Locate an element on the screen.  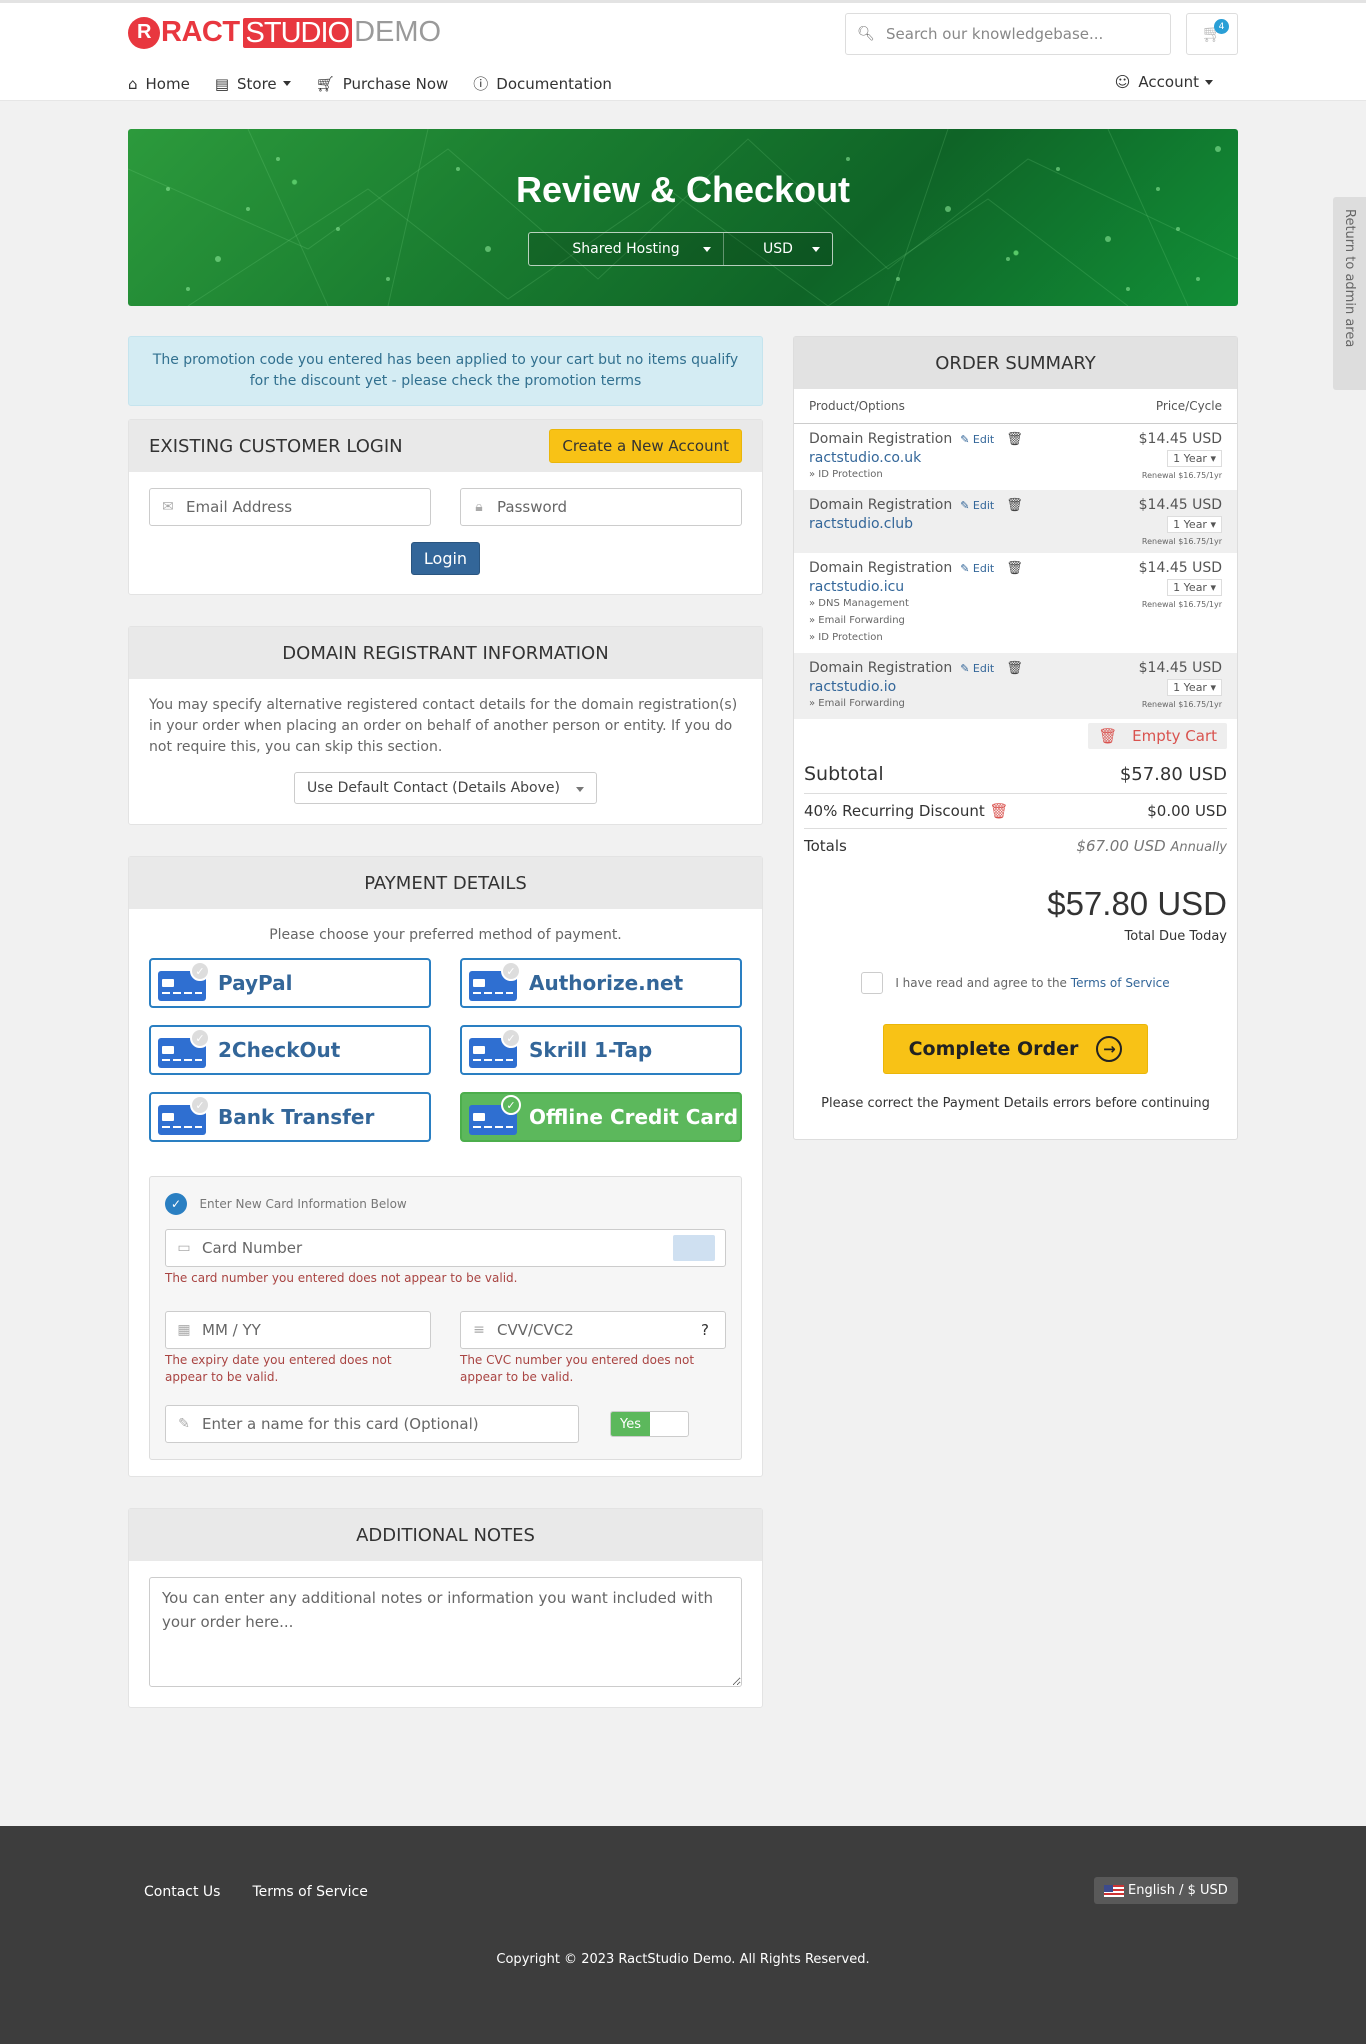
tos-link: Terms of Service is located at coordinates (1120, 983).